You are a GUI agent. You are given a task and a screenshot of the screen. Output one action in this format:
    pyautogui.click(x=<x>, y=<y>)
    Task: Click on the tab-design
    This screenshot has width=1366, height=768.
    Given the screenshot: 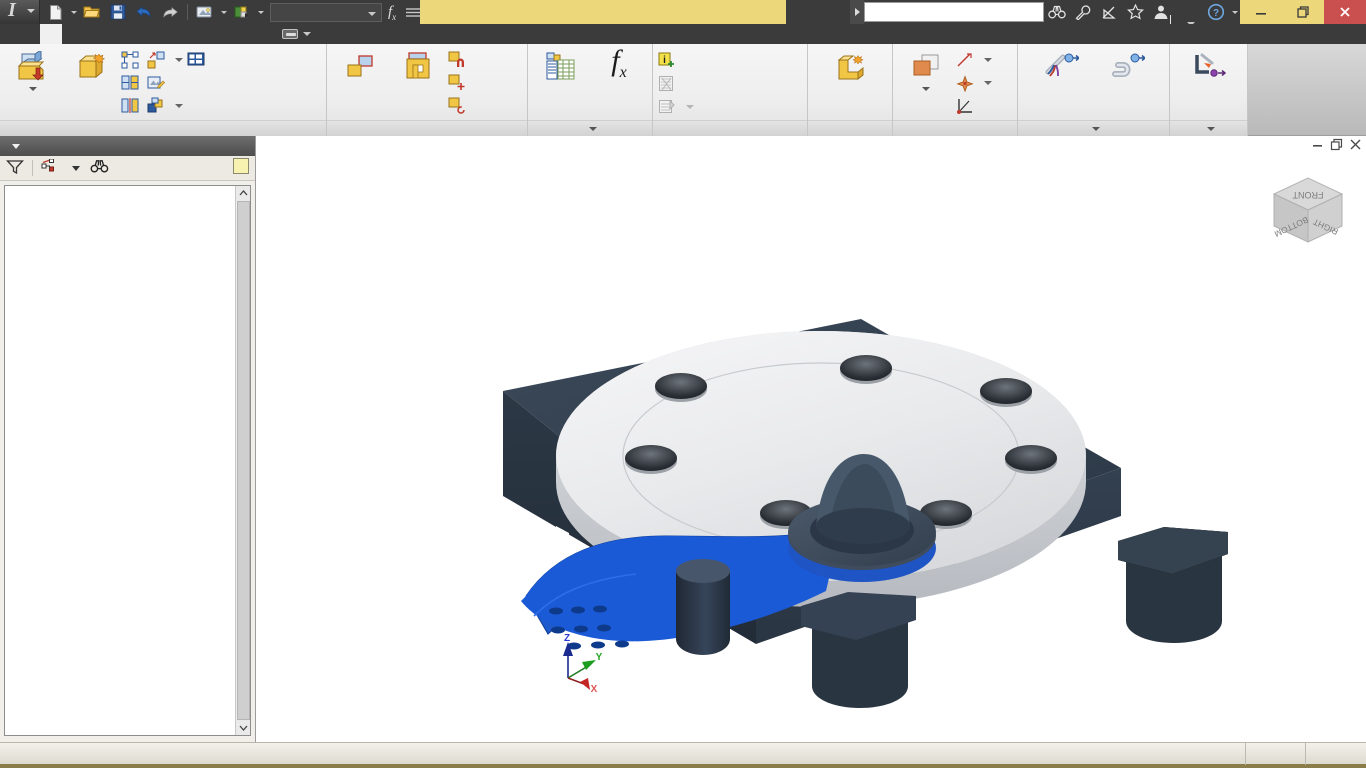 What is the action you would take?
    pyautogui.click(x=73, y=34)
    